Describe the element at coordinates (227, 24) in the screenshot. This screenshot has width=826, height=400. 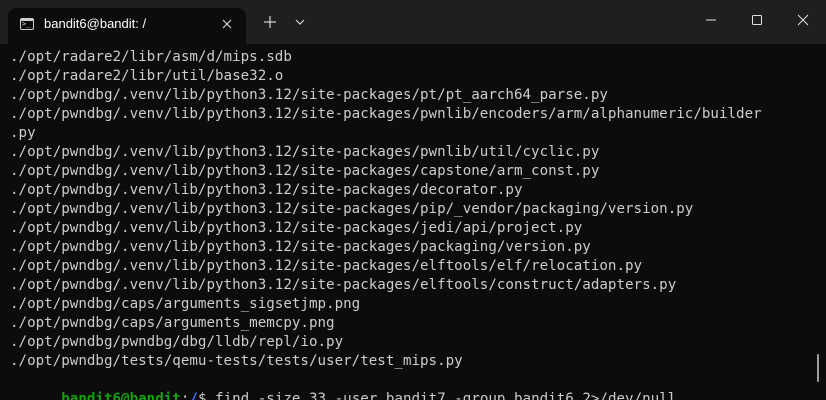
I see `close-tab-icon` at that location.